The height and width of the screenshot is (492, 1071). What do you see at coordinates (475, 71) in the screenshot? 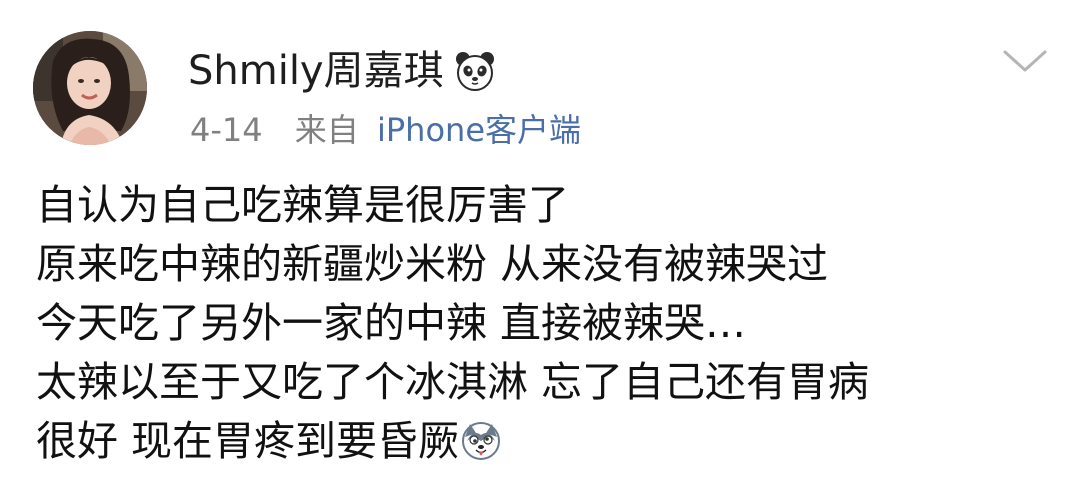
I see `panda-emoji-icon` at bounding box center [475, 71].